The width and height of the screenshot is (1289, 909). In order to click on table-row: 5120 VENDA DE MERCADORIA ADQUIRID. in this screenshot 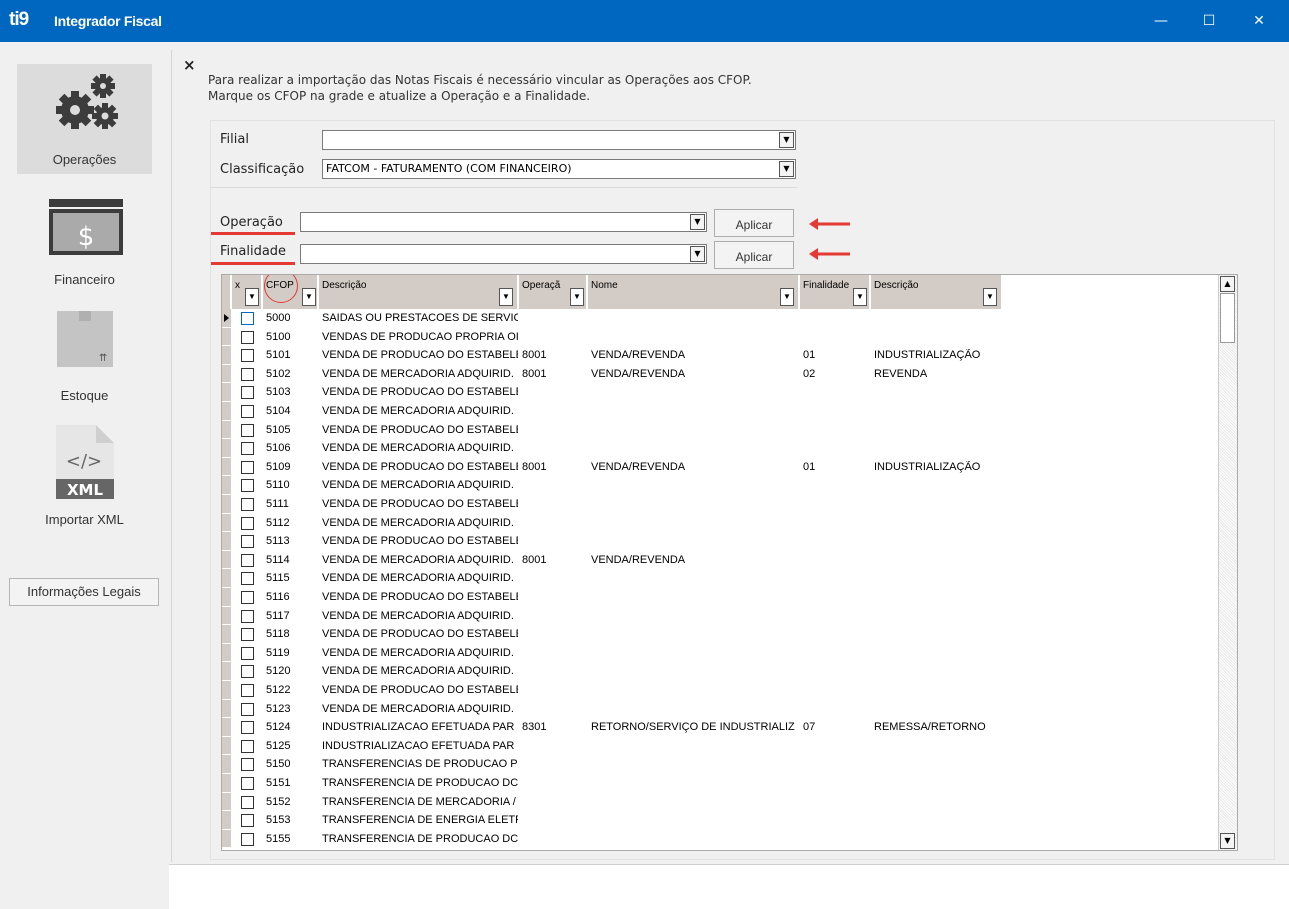, I will do `click(722, 671)`.